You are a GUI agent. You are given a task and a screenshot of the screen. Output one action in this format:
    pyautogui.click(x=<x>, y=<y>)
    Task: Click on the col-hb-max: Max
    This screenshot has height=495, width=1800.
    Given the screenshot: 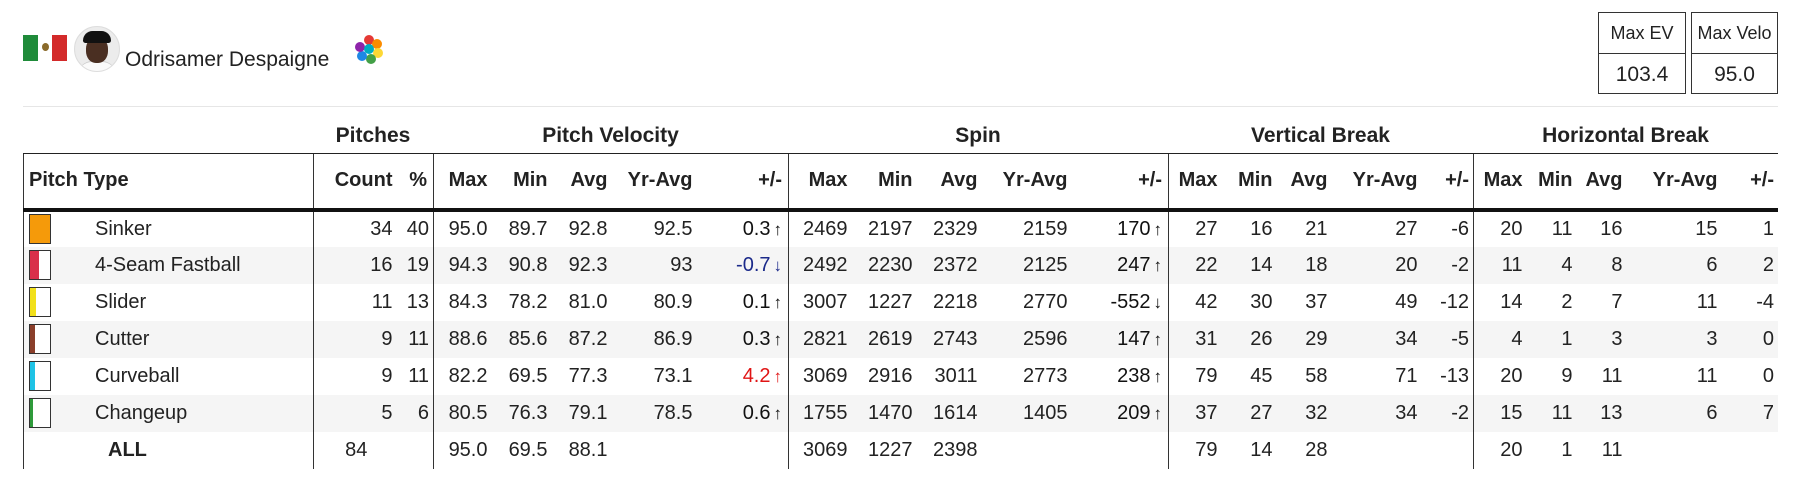 What is the action you would take?
    pyautogui.click(x=1501, y=182)
    